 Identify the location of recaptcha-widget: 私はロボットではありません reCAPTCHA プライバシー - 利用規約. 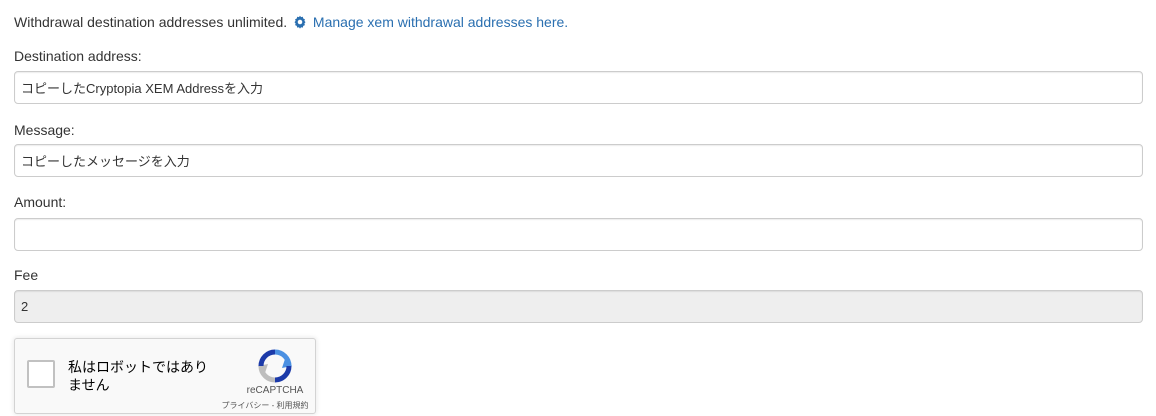
(165, 376).